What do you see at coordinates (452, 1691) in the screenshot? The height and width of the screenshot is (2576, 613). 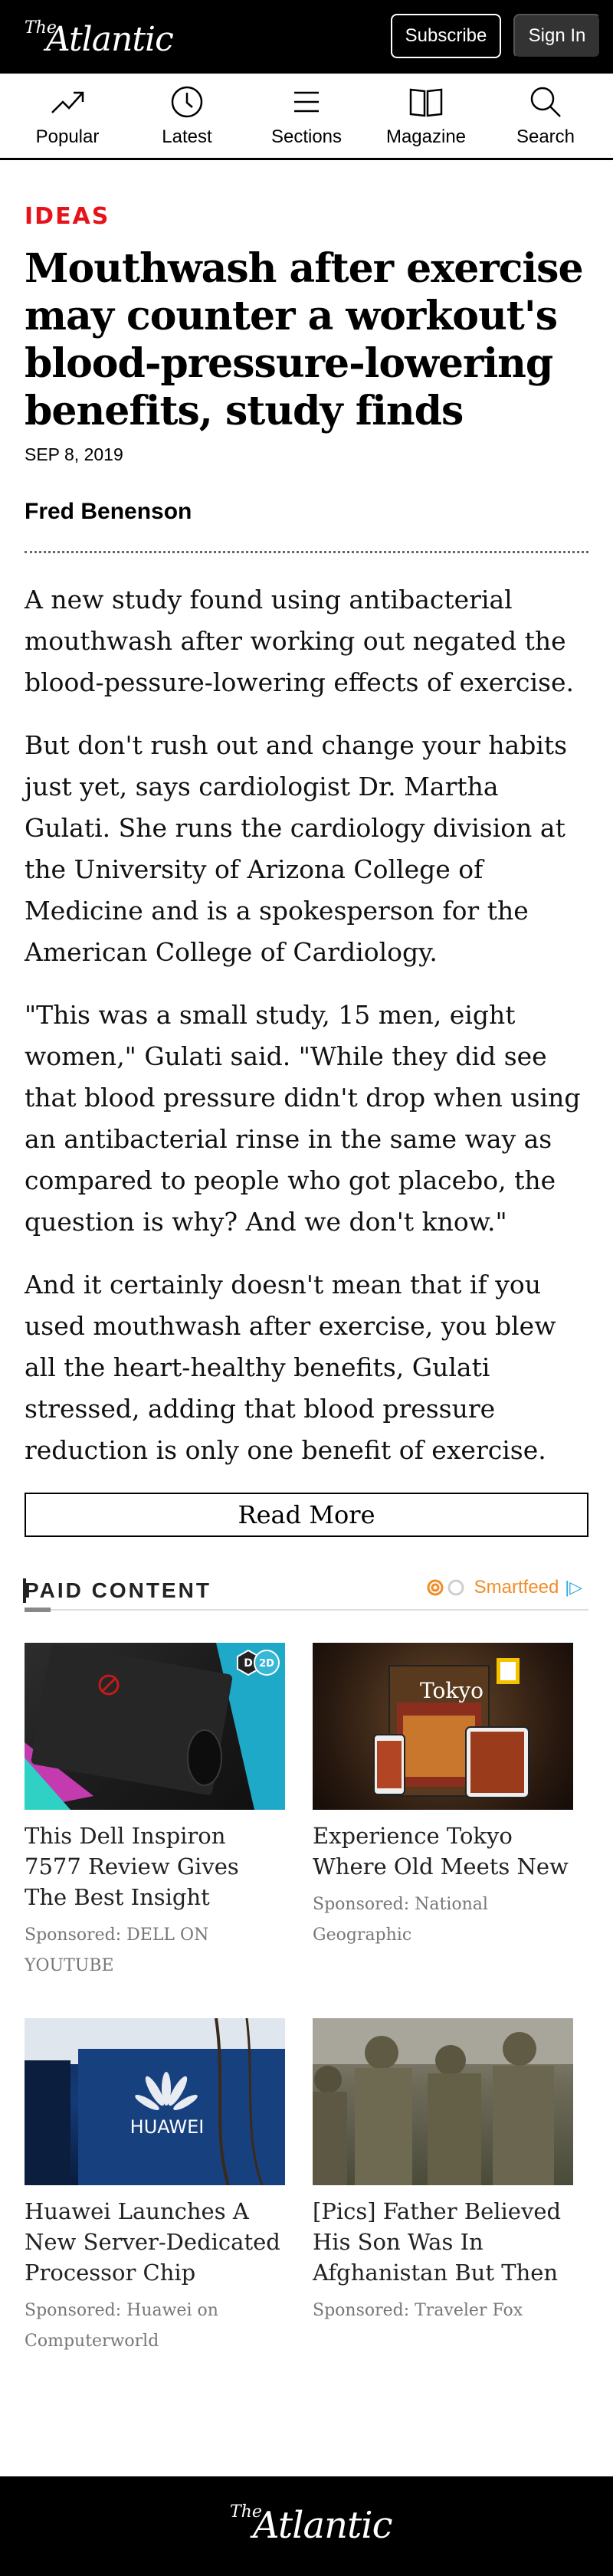 I see `tokyo-cover-title: Tokyo` at bounding box center [452, 1691].